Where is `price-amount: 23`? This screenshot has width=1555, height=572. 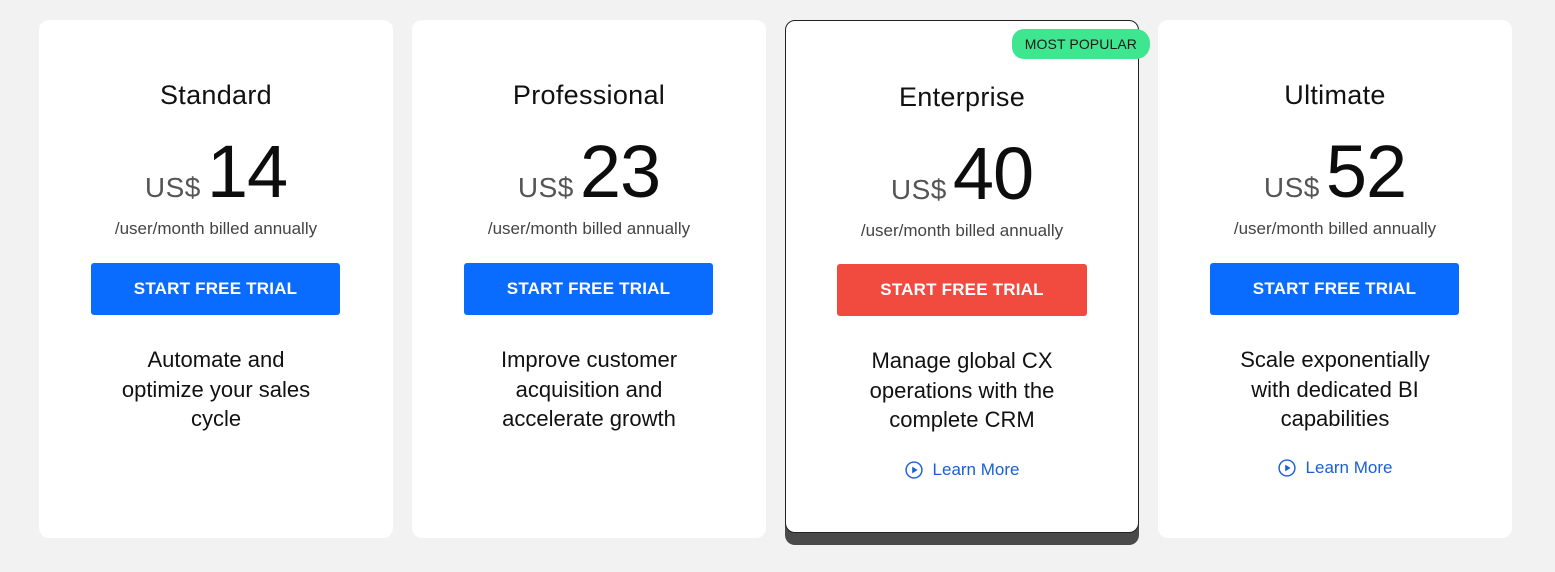
price-amount: 23 is located at coordinates (620, 171).